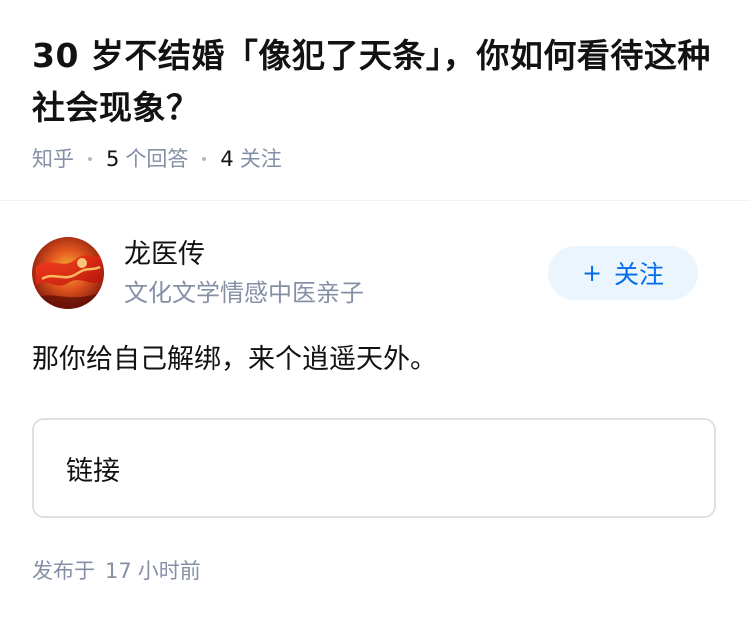 Image resolution: width=750 pixels, height=624 pixels. Describe the element at coordinates (244, 293) in the screenshot. I see `author-bio: 文化文学情感中医亲子` at that location.